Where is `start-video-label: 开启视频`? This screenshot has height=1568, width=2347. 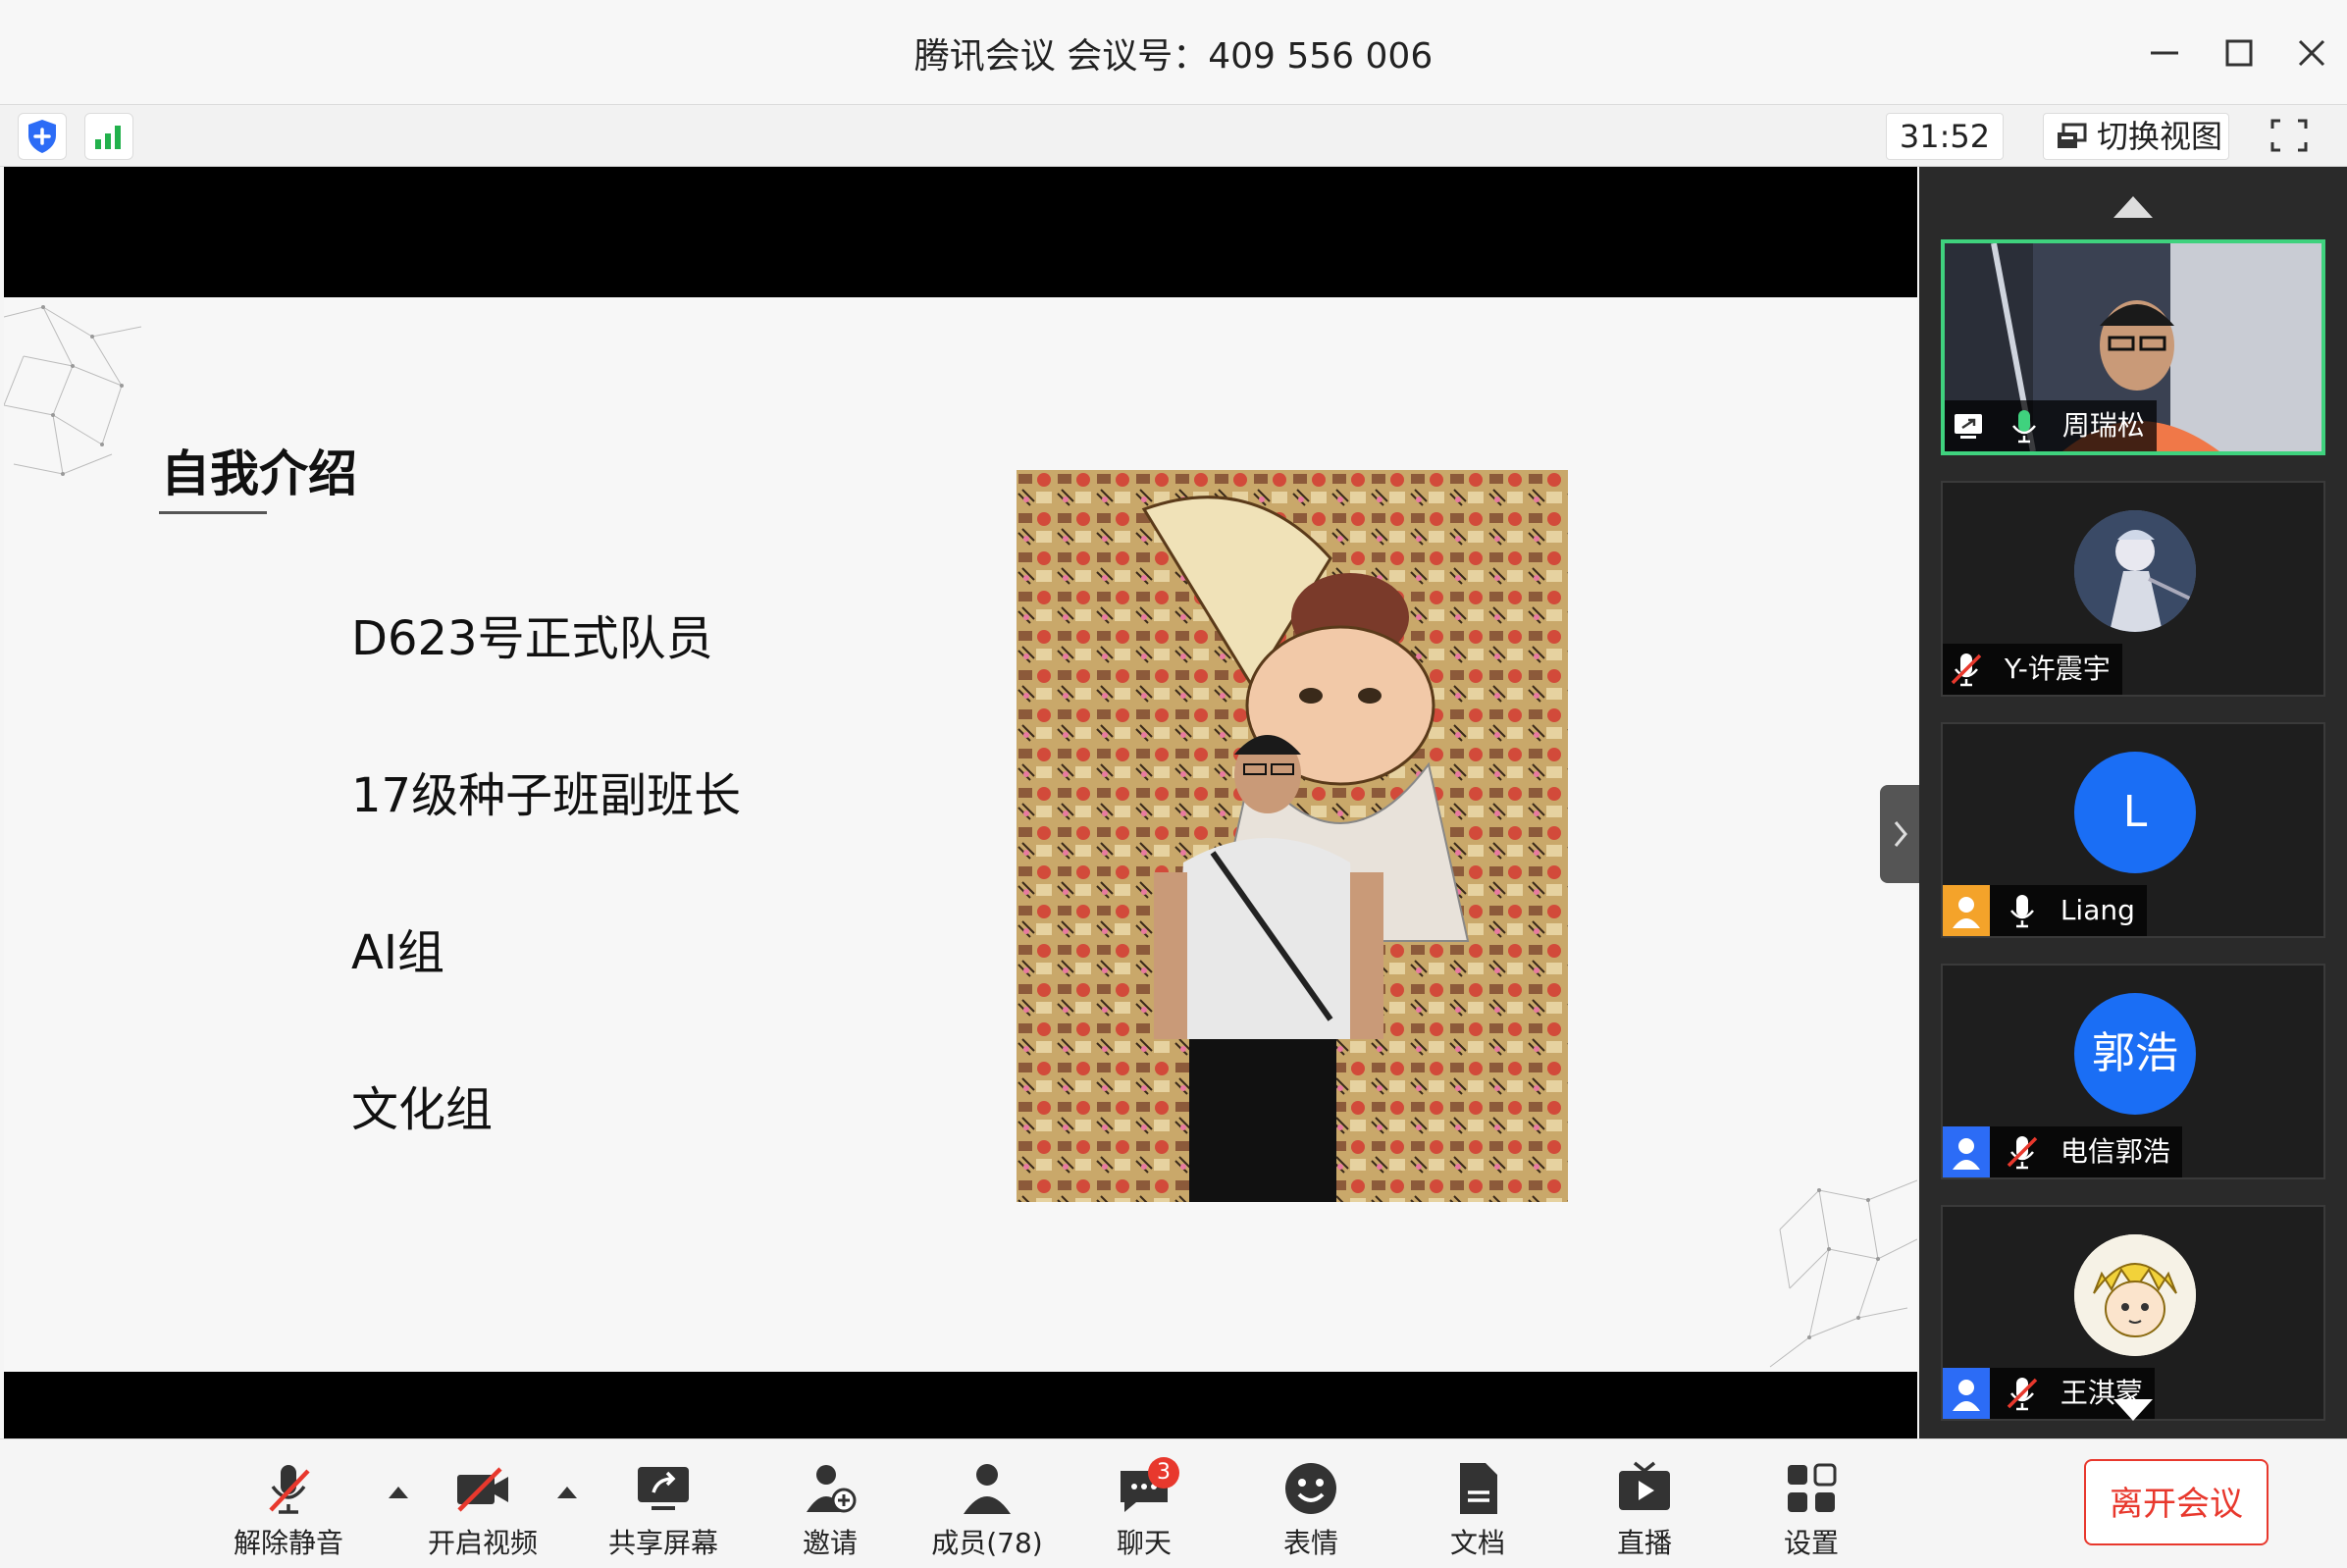
start-video-label: 开启视频 is located at coordinates (482, 1543).